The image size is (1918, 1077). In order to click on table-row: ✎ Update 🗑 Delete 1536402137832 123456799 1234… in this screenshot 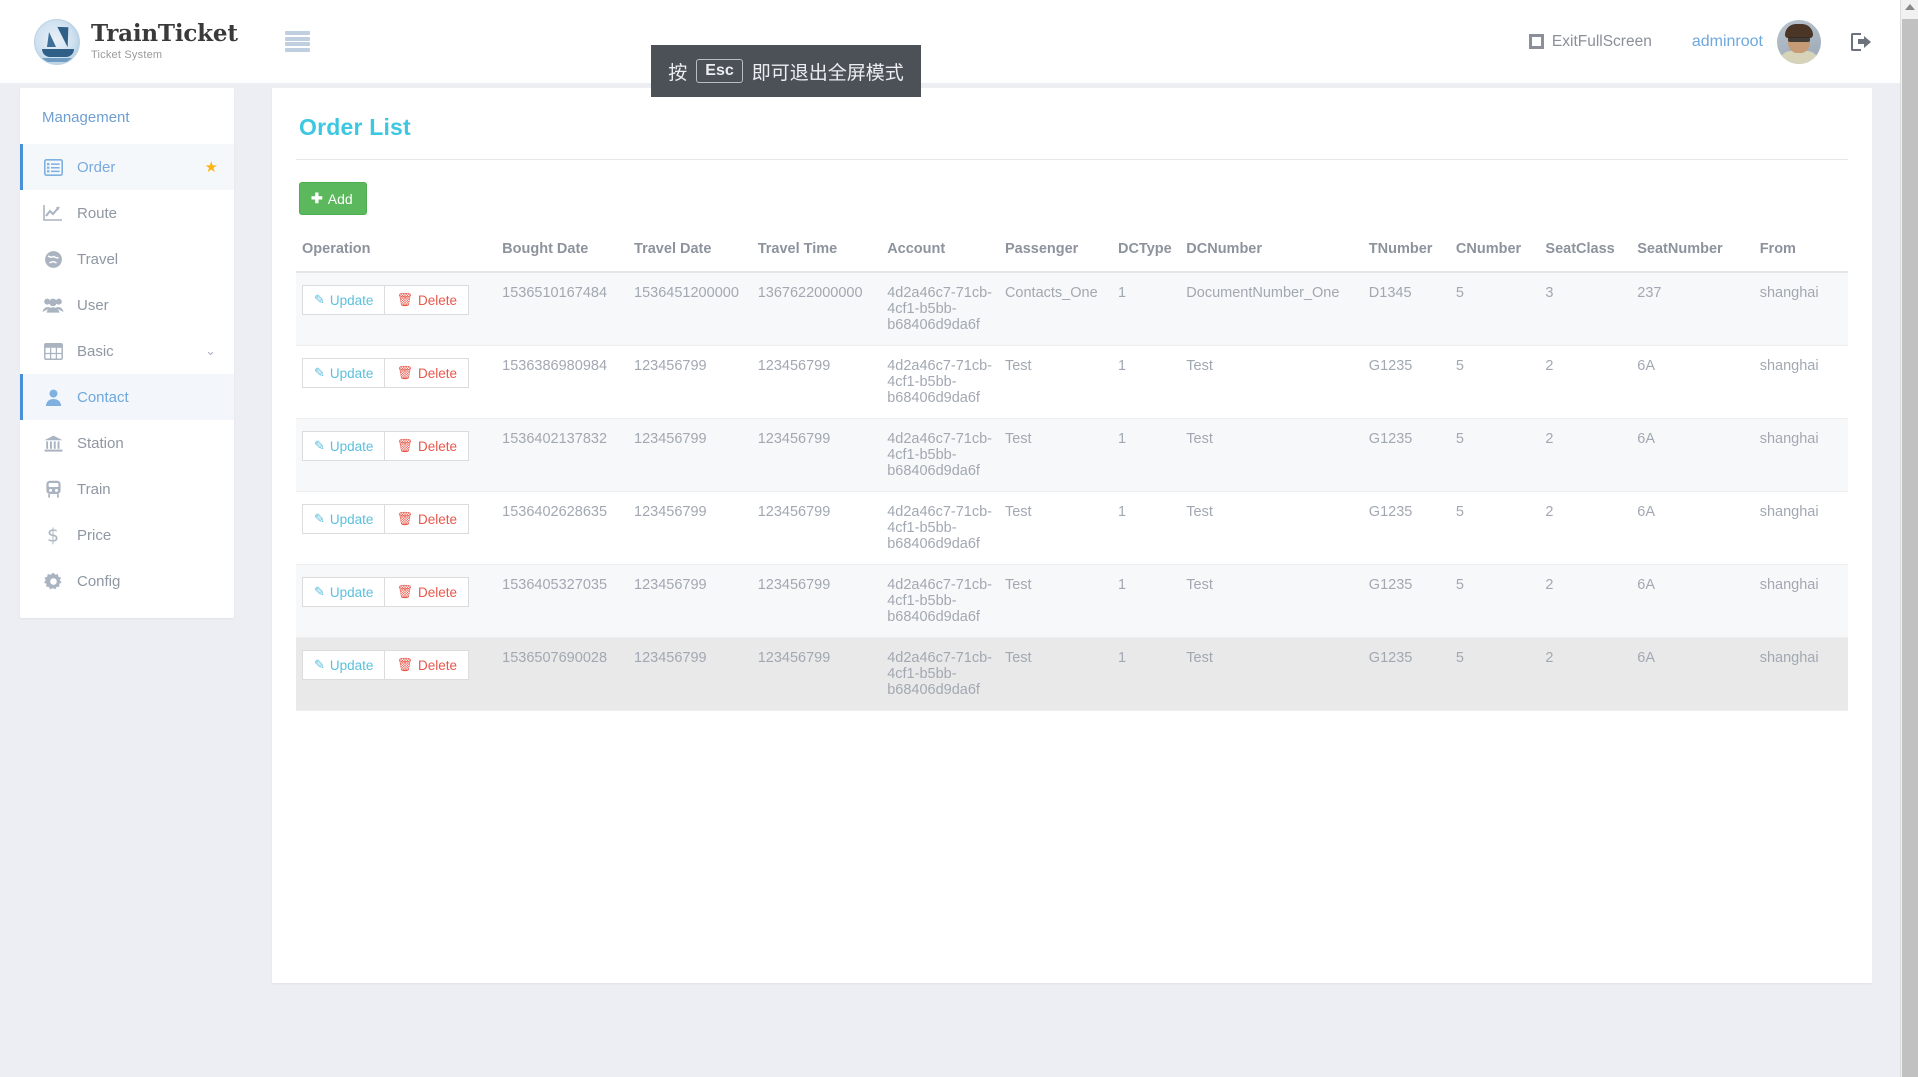, I will do `click(1072, 455)`.